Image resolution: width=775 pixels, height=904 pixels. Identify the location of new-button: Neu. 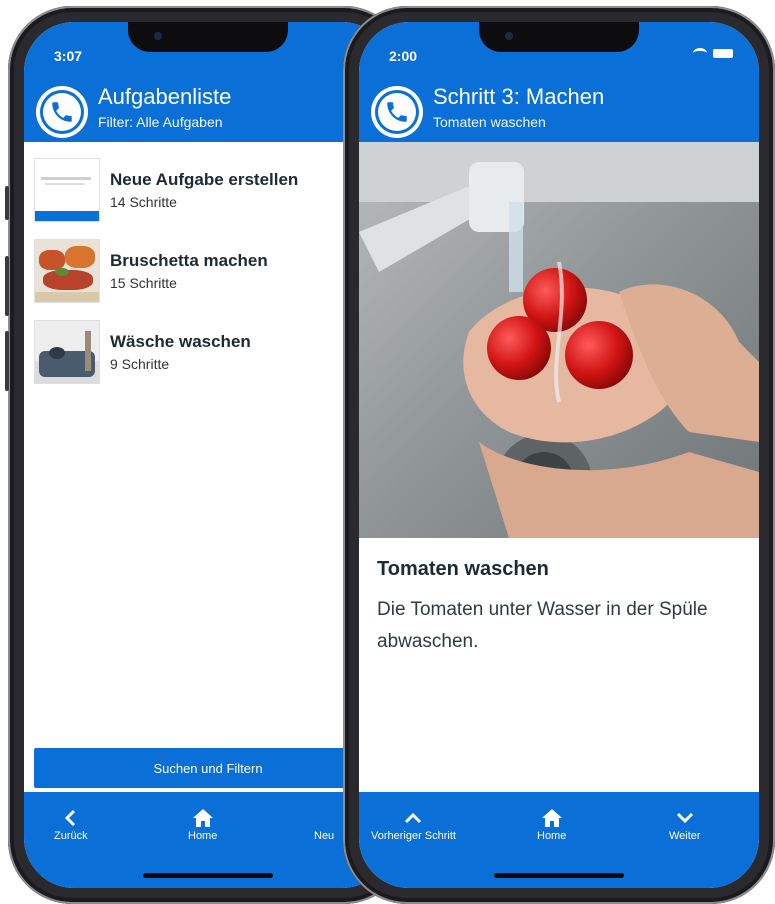
(324, 824).